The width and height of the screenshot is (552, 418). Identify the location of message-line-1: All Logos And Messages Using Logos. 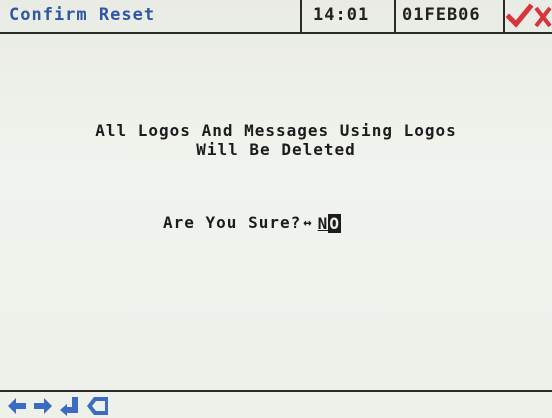
(276, 130).